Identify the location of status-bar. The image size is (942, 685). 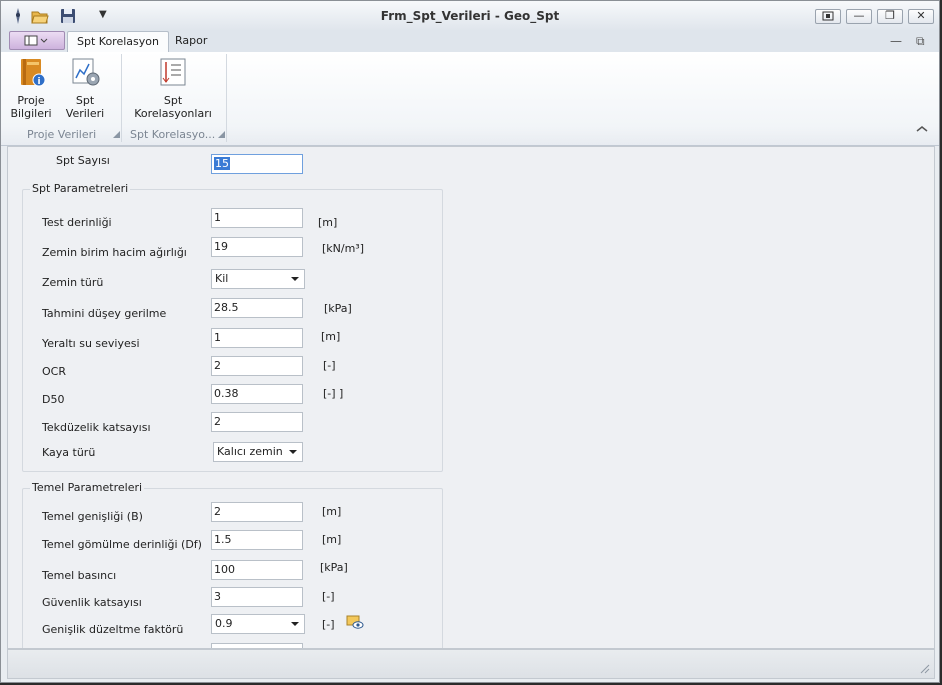
(471, 664).